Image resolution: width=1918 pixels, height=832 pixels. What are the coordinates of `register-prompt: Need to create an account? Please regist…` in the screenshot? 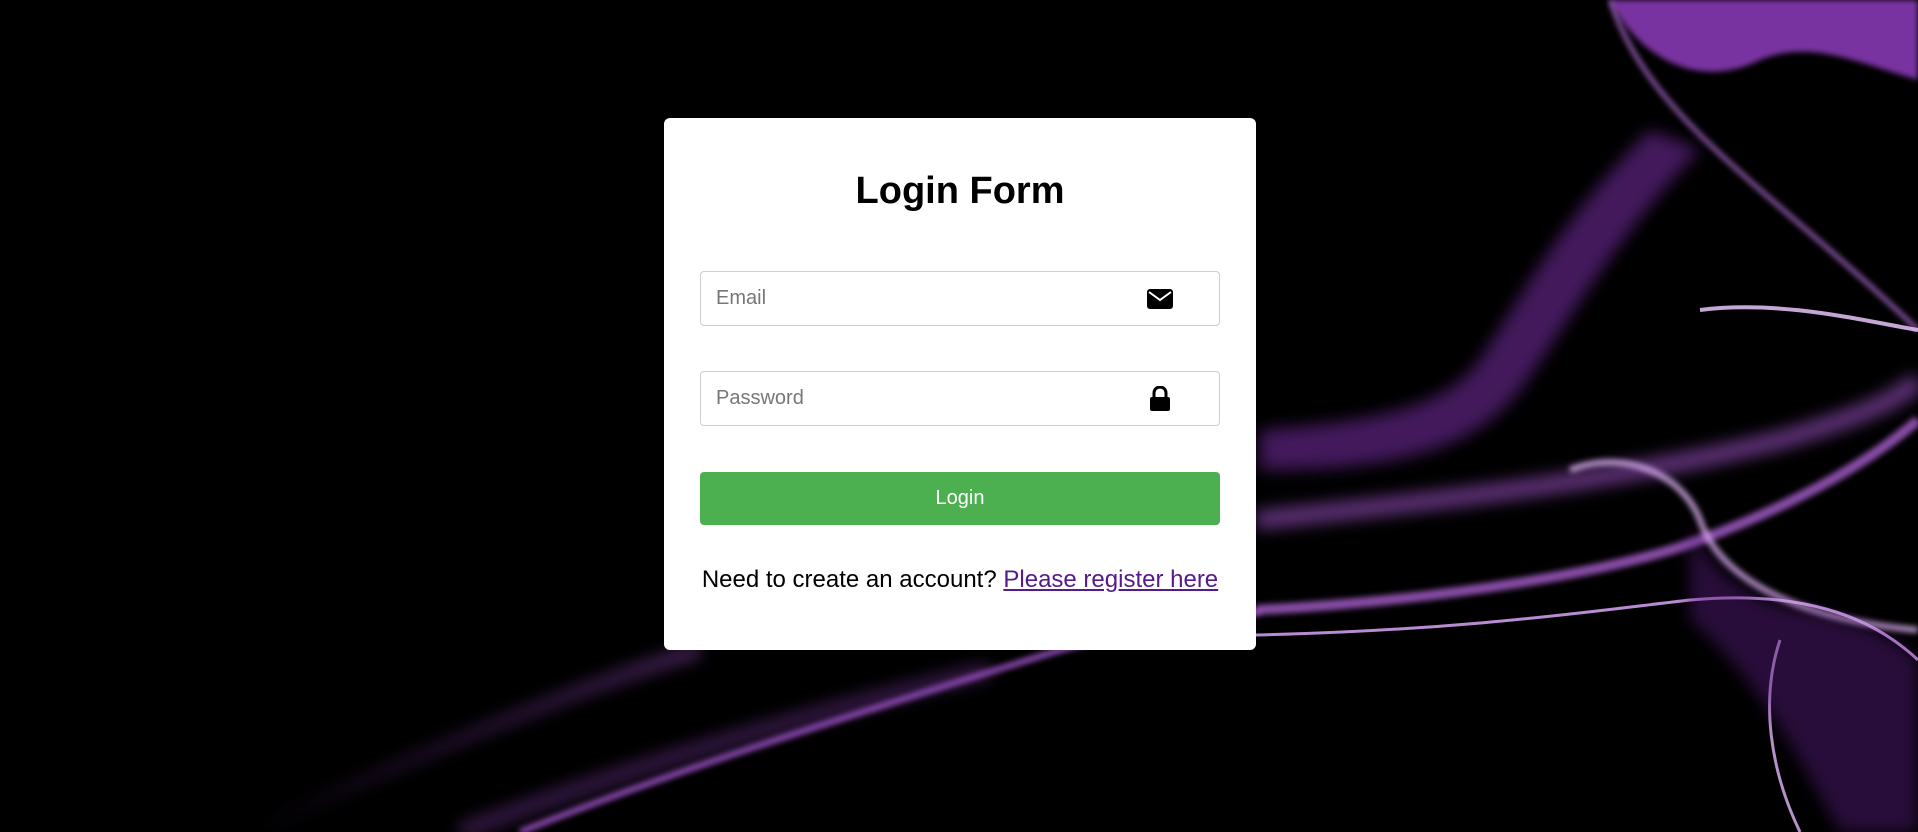 It's located at (960, 580).